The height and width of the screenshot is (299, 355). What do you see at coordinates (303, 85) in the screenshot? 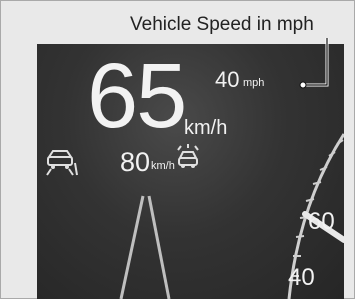
I see `callout-dot` at bounding box center [303, 85].